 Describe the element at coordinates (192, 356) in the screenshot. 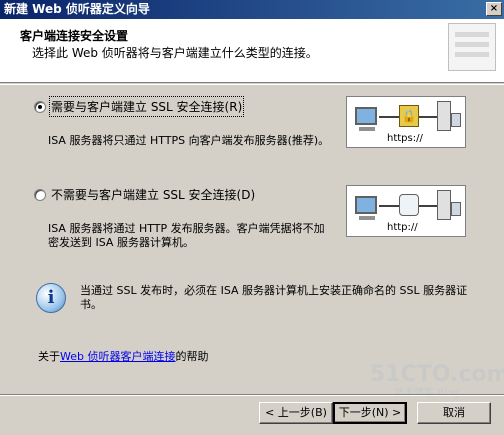

I see `help-suffix: 的帮助` at that location.